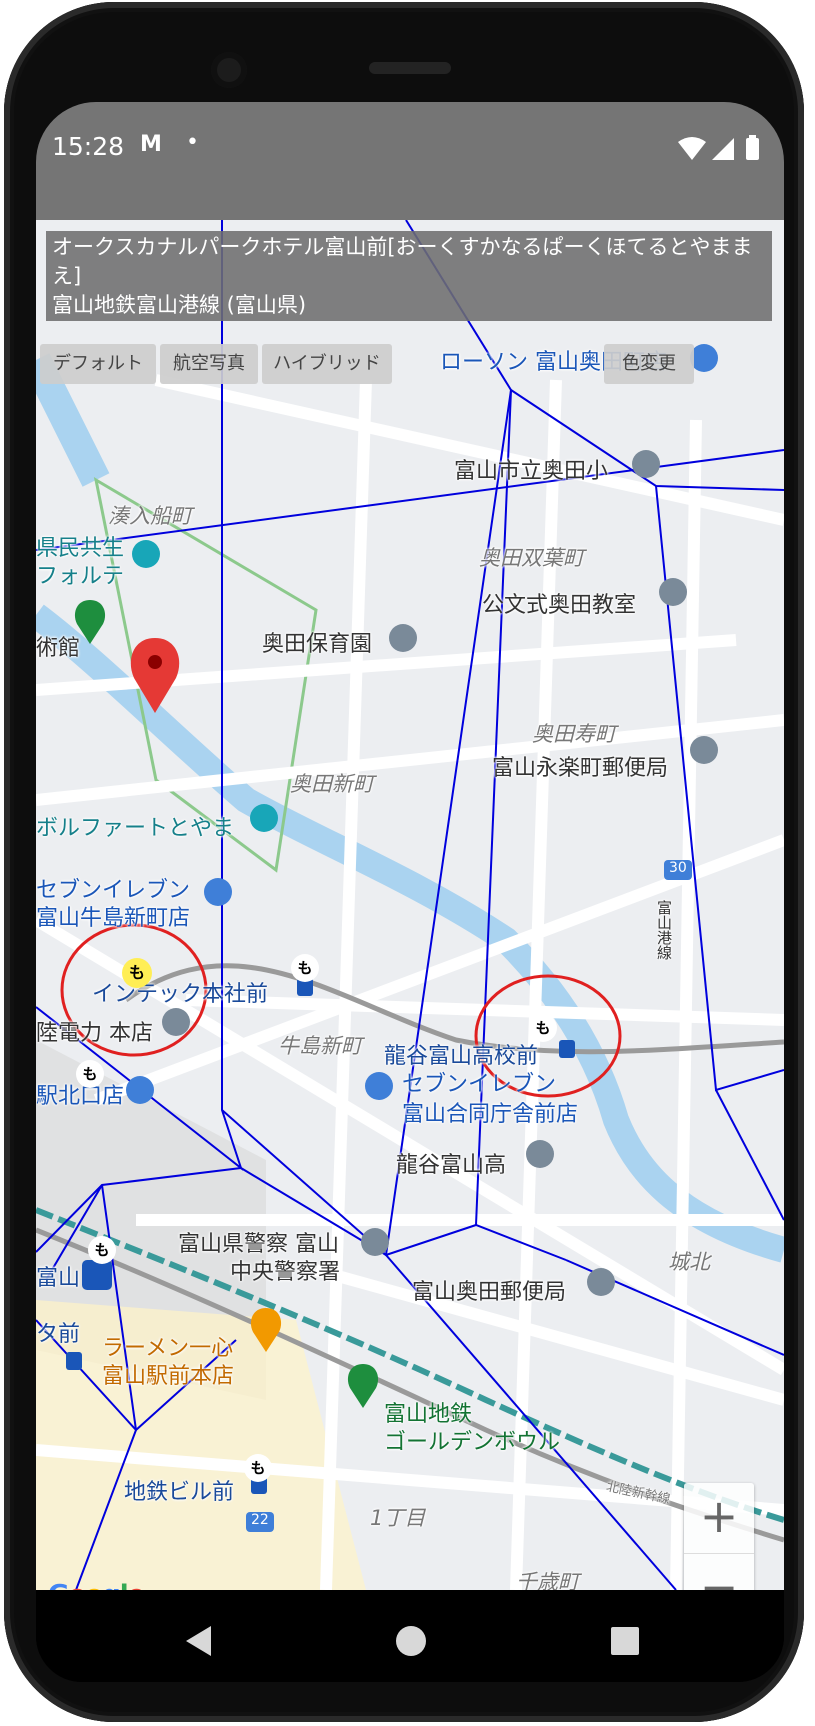 Image resolution: width=815 pixels, height=1726 pixels. I want to click on map-type-hybrid-button: ハイブリッド, so click(327, 364).